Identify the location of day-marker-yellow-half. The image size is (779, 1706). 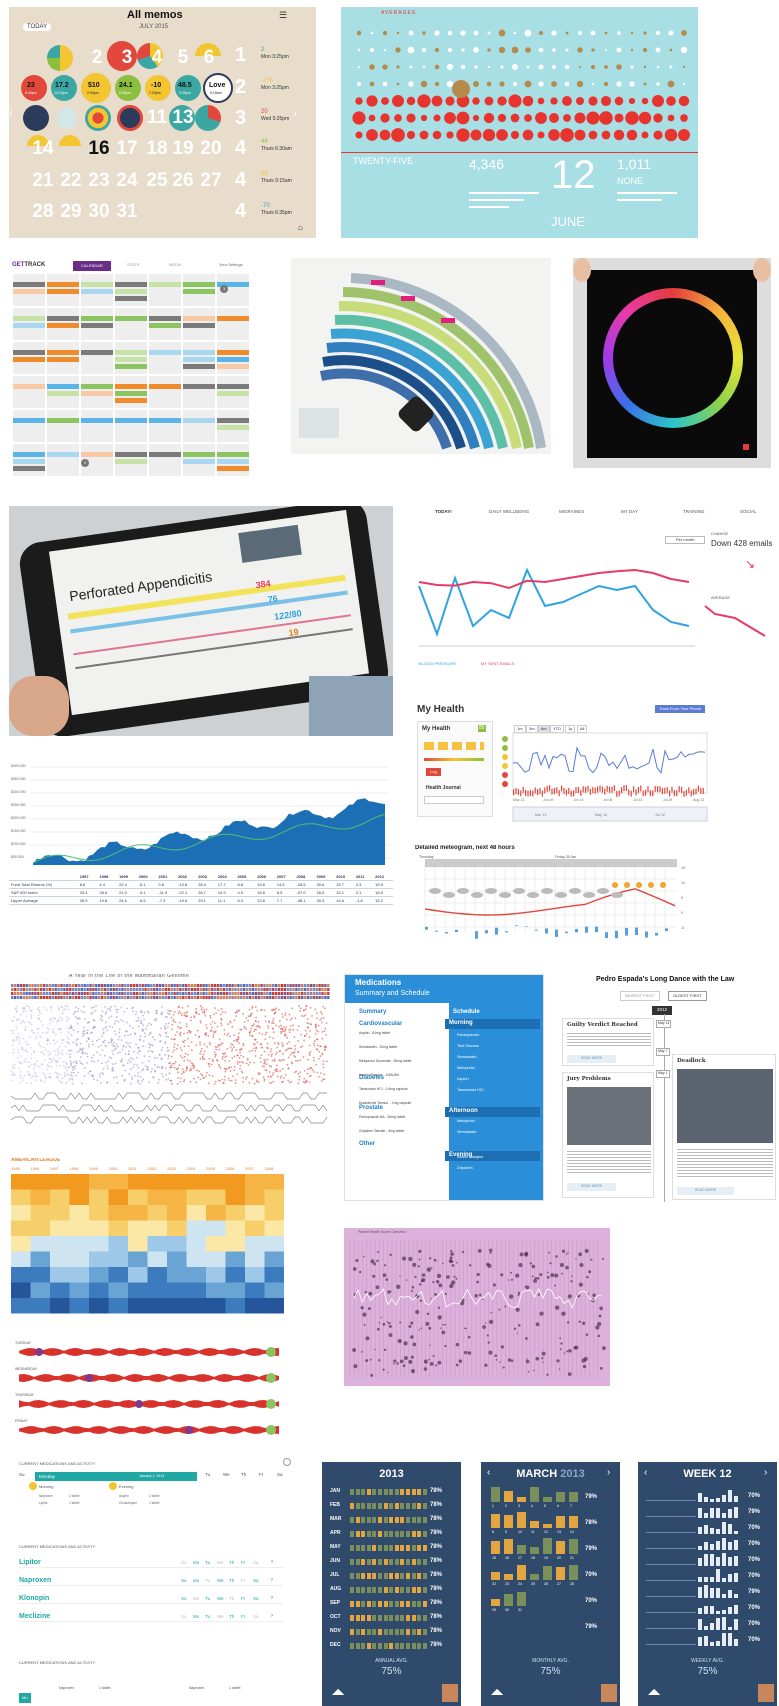
(70, 146).